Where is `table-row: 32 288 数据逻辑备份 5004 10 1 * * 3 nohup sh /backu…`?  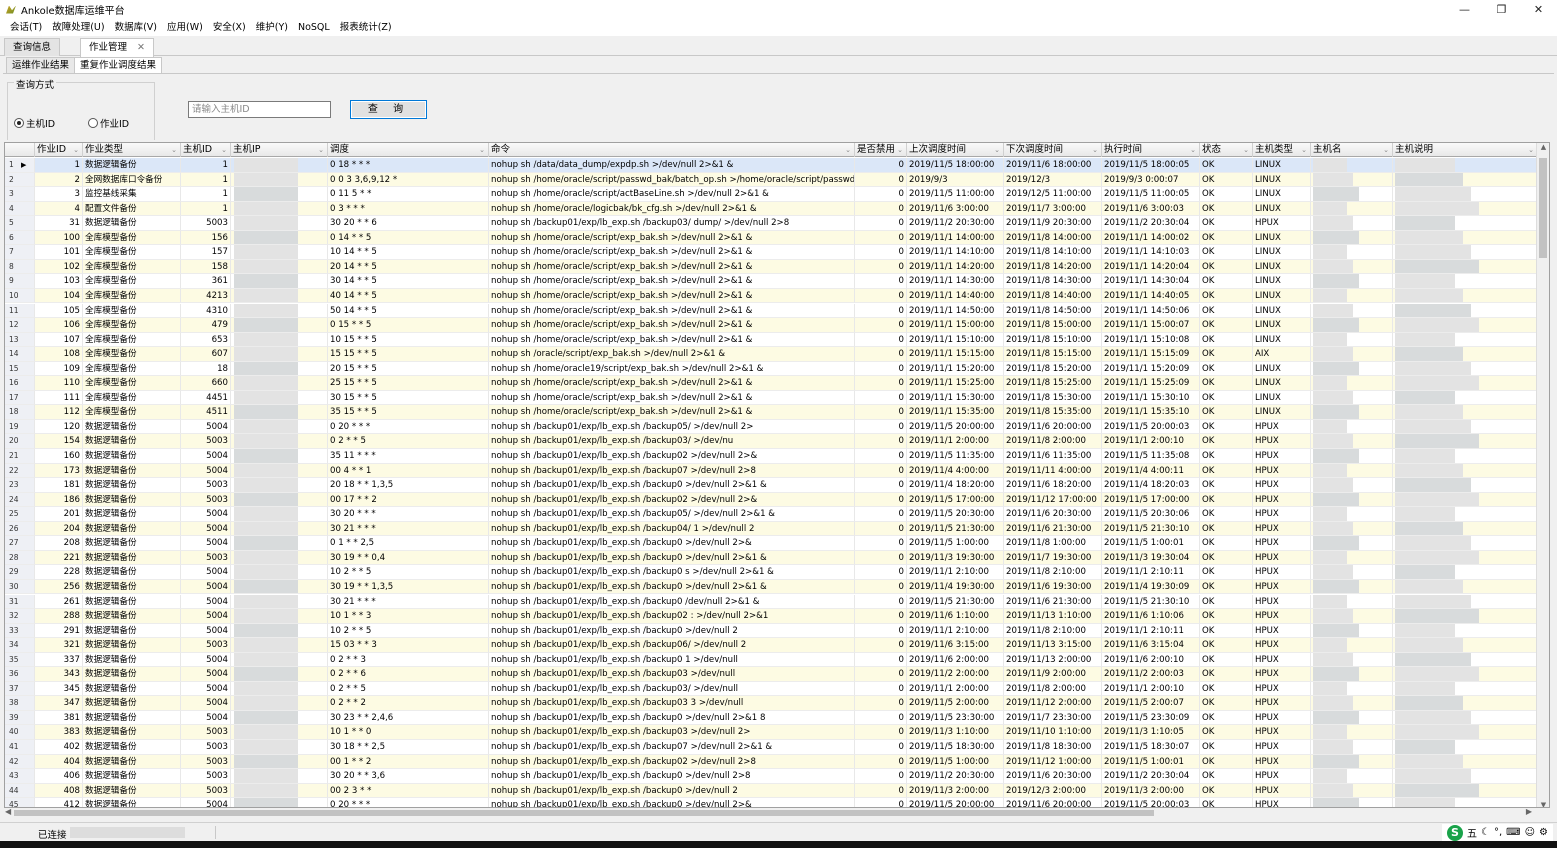
table-row: 32 288 数据逻辑备份 5004 10 1 * * 3 nohup sh /backu… is located at coordinates (771, 616).